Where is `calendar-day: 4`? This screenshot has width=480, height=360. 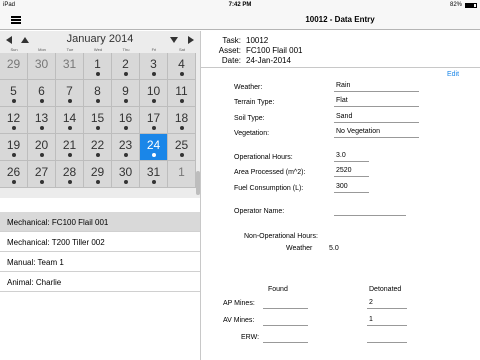
calendar-day: 4 is located at coordinates (182, 66).